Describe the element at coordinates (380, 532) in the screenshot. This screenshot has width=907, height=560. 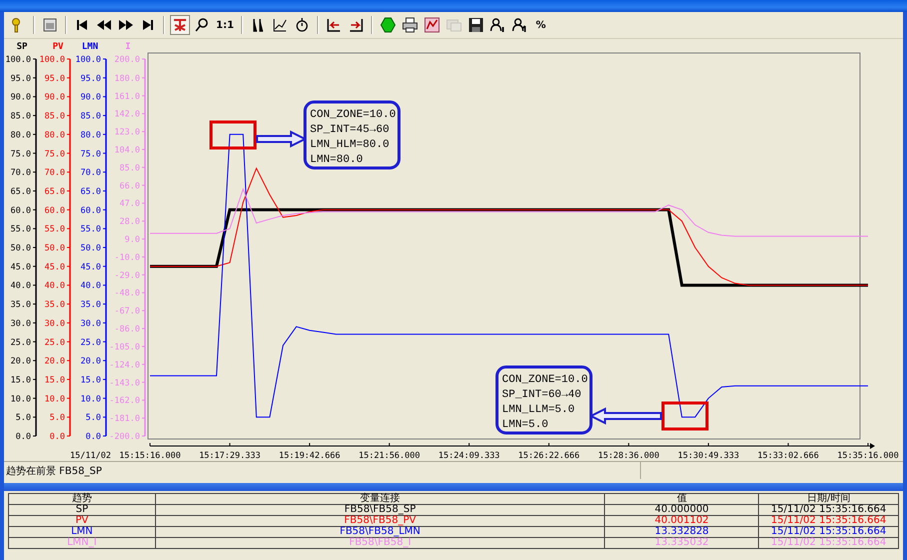
I see `table-cell: FB58\FB58_LMN` at that location.